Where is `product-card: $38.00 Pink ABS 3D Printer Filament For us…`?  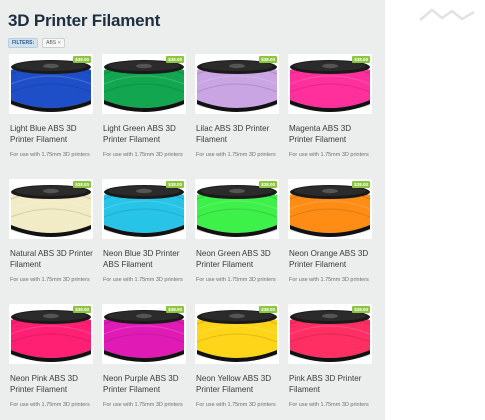 product-card: $38.00 Pink ABS 3D Printer Filament For us… is located at coordinates (330, 362).